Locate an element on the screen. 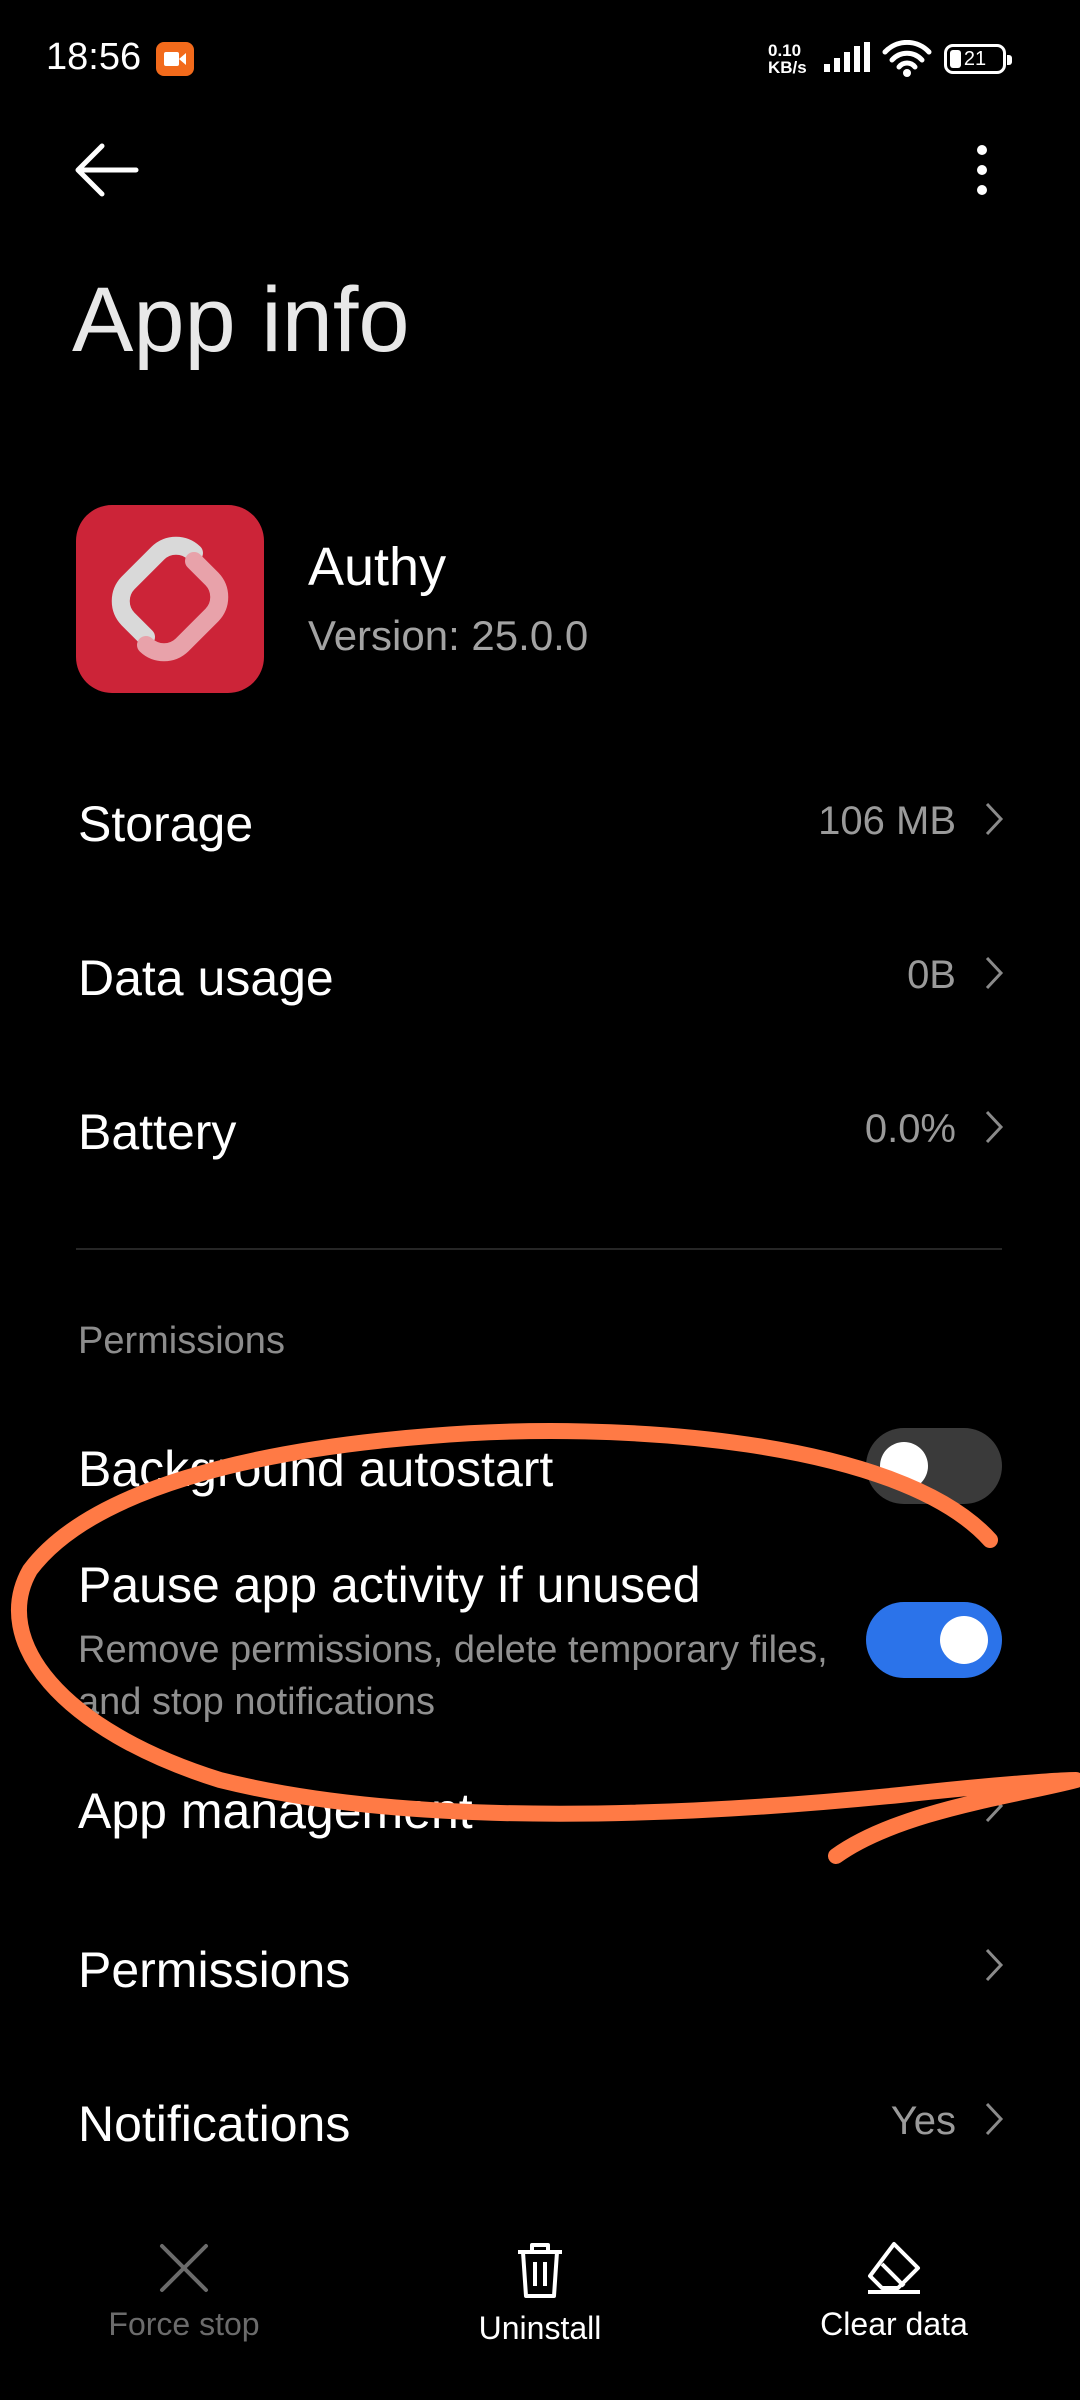  force-stop-label: Force stop is located at coordinates (184, 2324).